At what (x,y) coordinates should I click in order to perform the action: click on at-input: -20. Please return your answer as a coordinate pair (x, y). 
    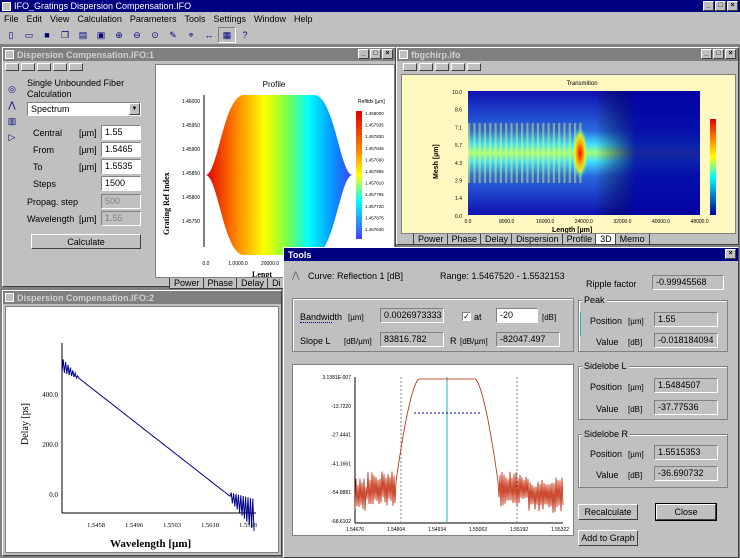
    Looking at the image, I should click on (517, 315).